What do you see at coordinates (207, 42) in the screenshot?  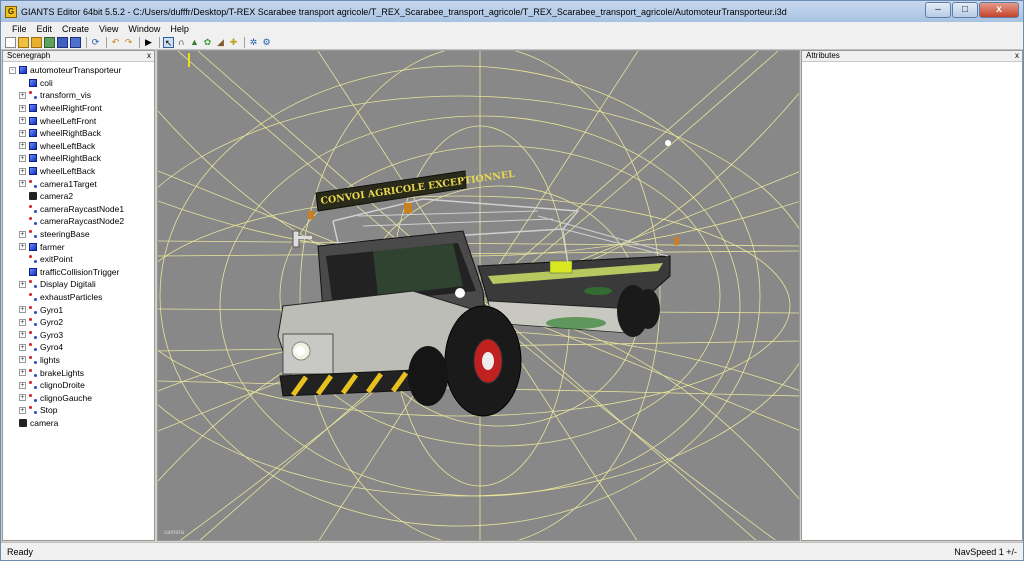 I see `foliage-paint-icon: ✿` at bounding box center [207, 42].